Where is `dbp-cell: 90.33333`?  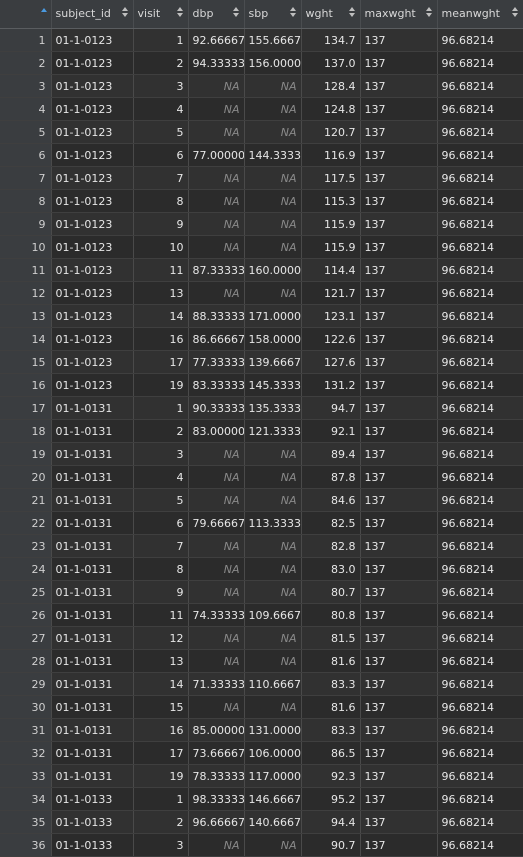 dbp-cell: 90.33333 is located at coordinates (216, 408).